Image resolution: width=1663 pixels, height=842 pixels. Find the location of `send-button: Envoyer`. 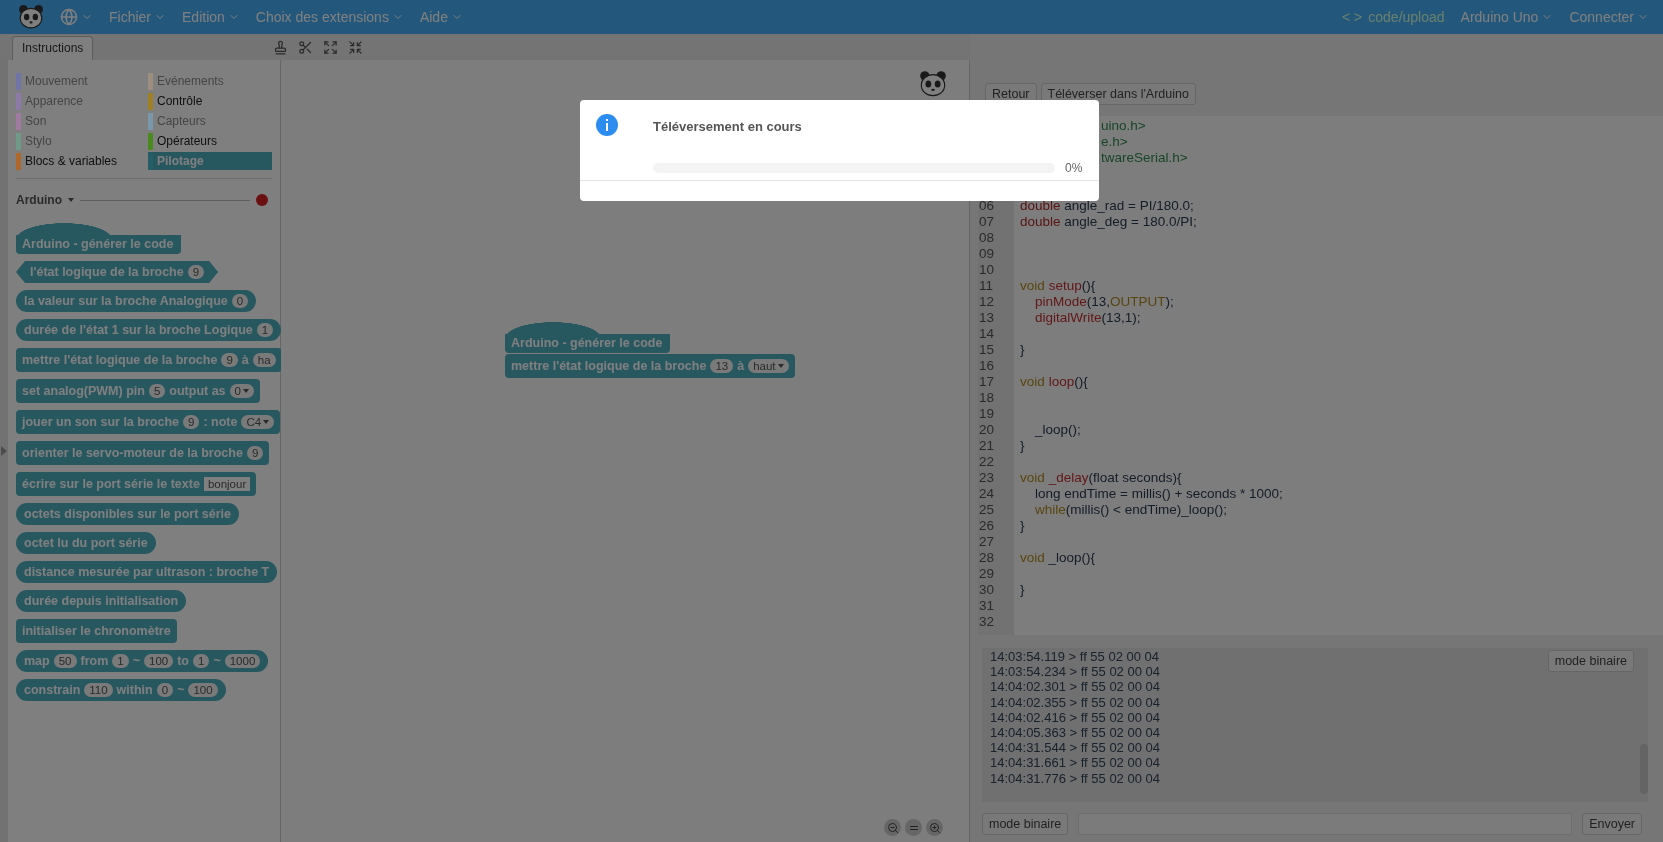

send-button: Envoyer is located at coordinates (1612, 824).